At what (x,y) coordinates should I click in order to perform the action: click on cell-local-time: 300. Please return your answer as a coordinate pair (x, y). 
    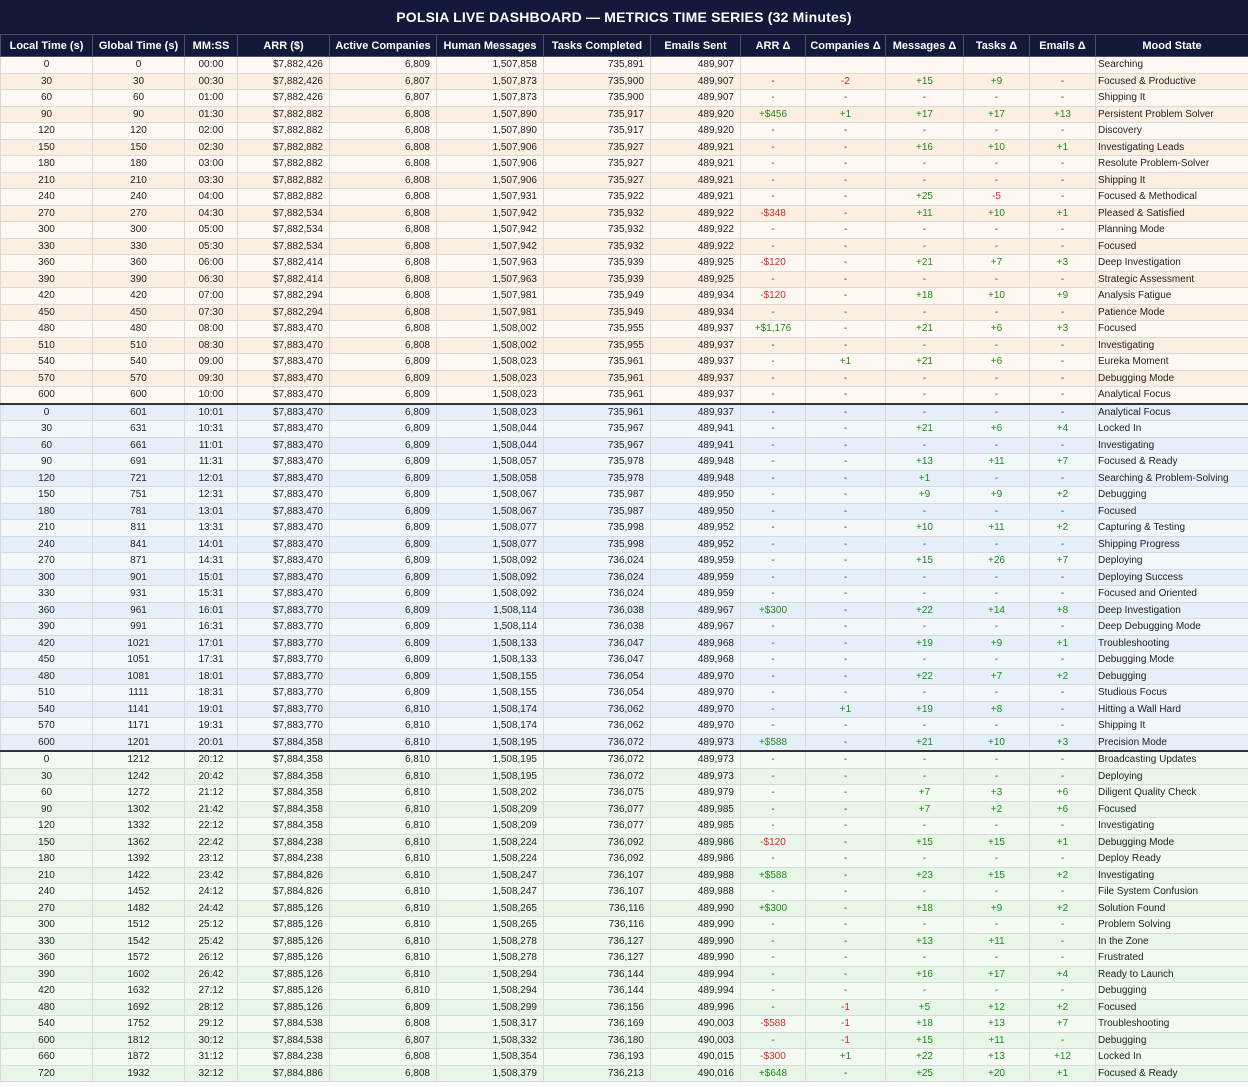
    Looking at the image, I should click on (46, 577).